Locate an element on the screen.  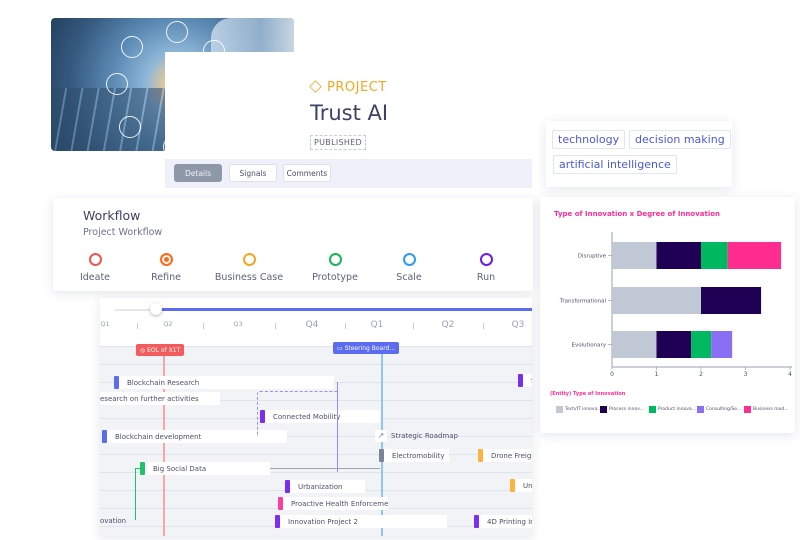
y-tick-label: Evolutionary is located at coordinates (588, 346).